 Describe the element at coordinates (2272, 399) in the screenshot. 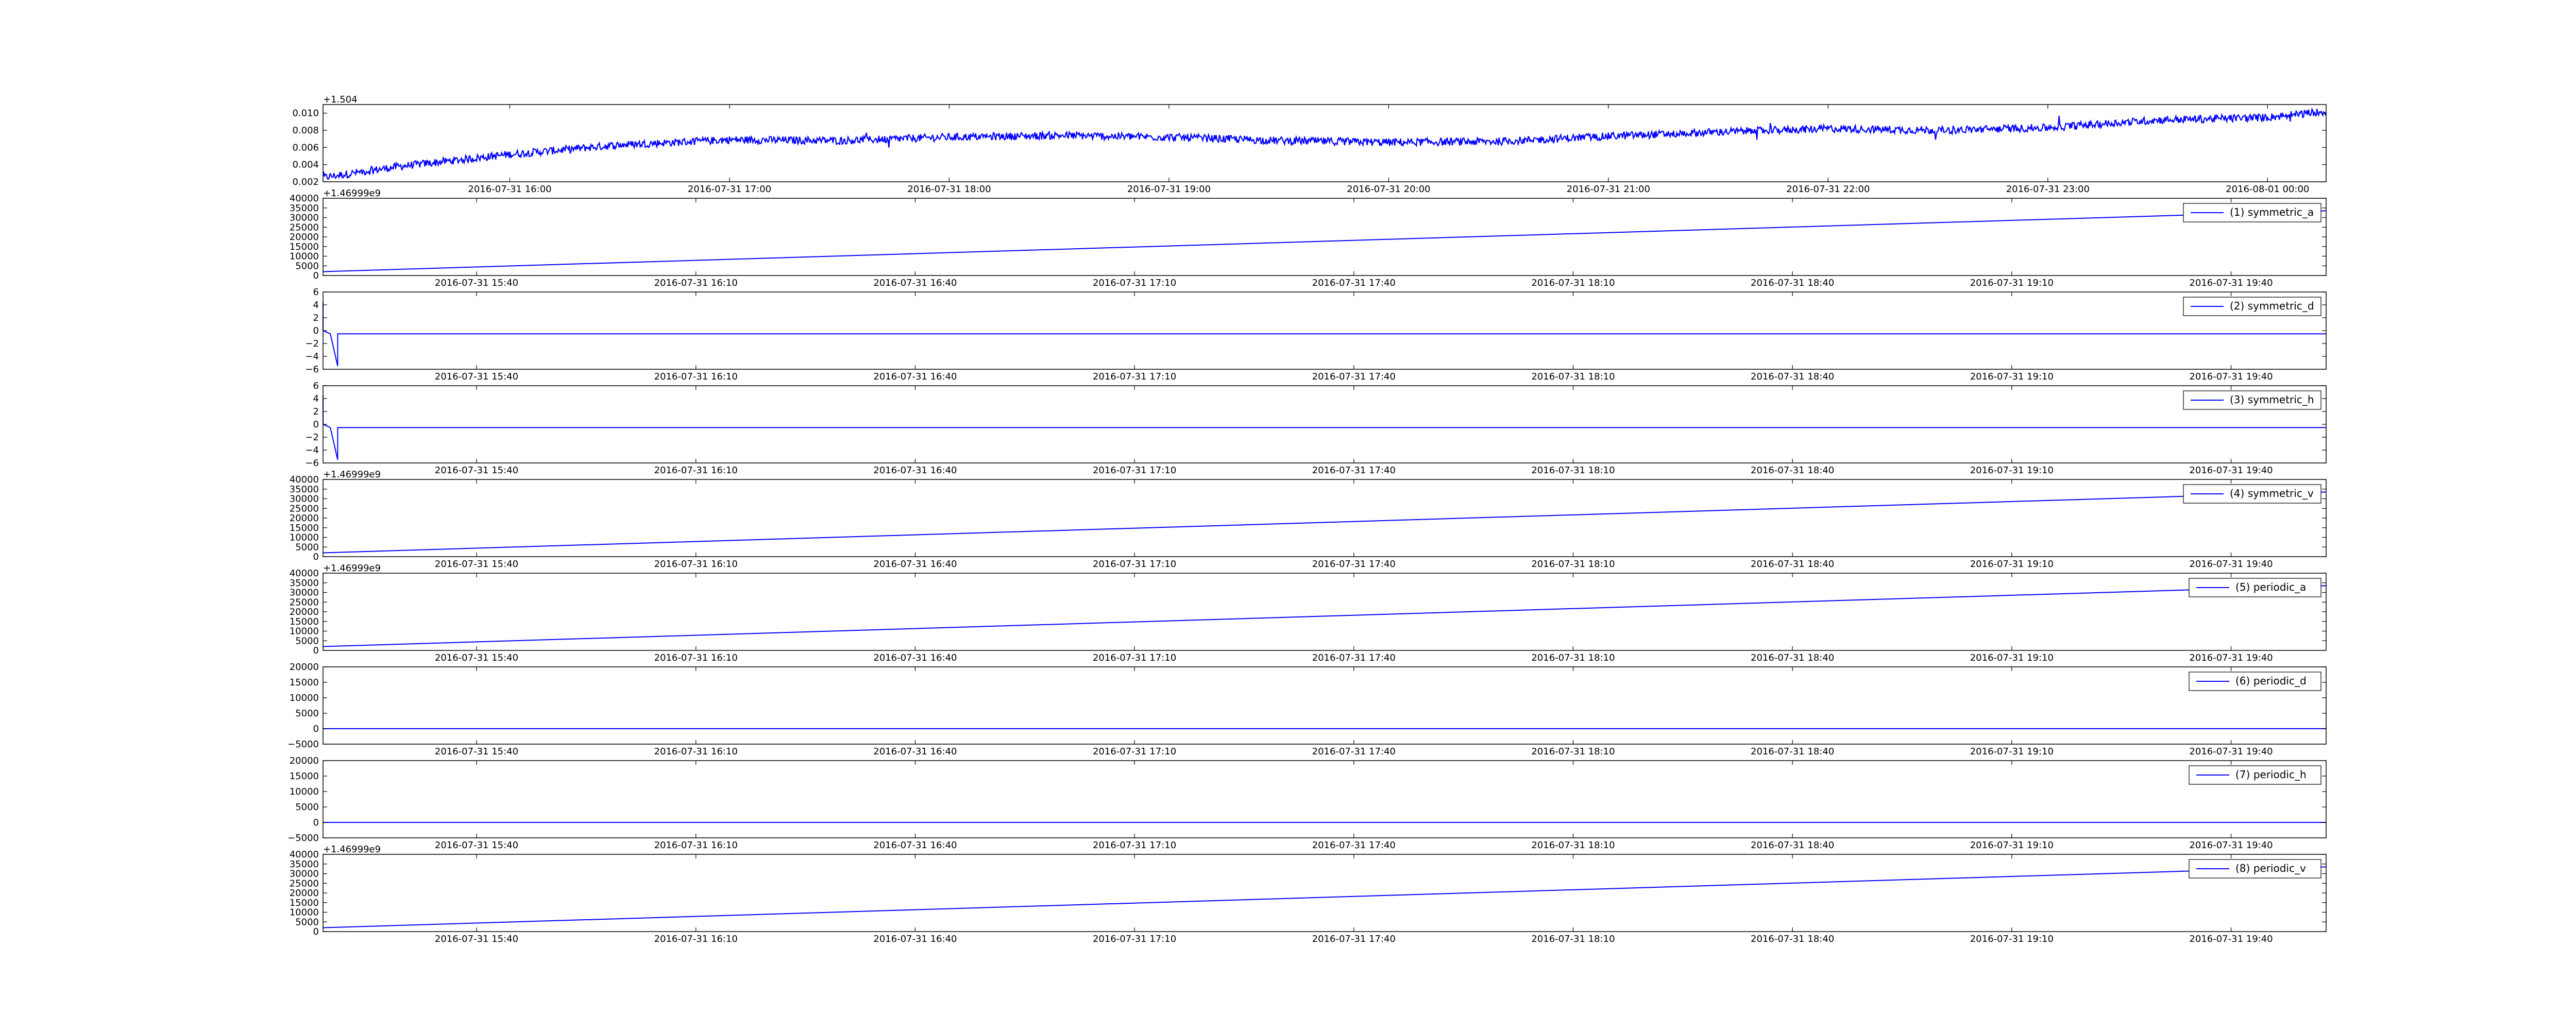

I see `legend-label: (3) symmetric_h` at that location.